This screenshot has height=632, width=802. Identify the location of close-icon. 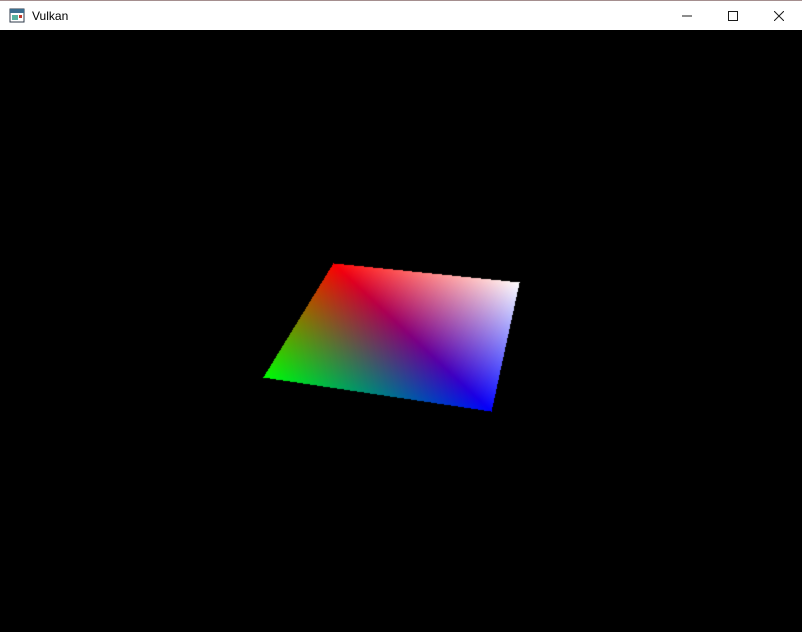
(779, 15).